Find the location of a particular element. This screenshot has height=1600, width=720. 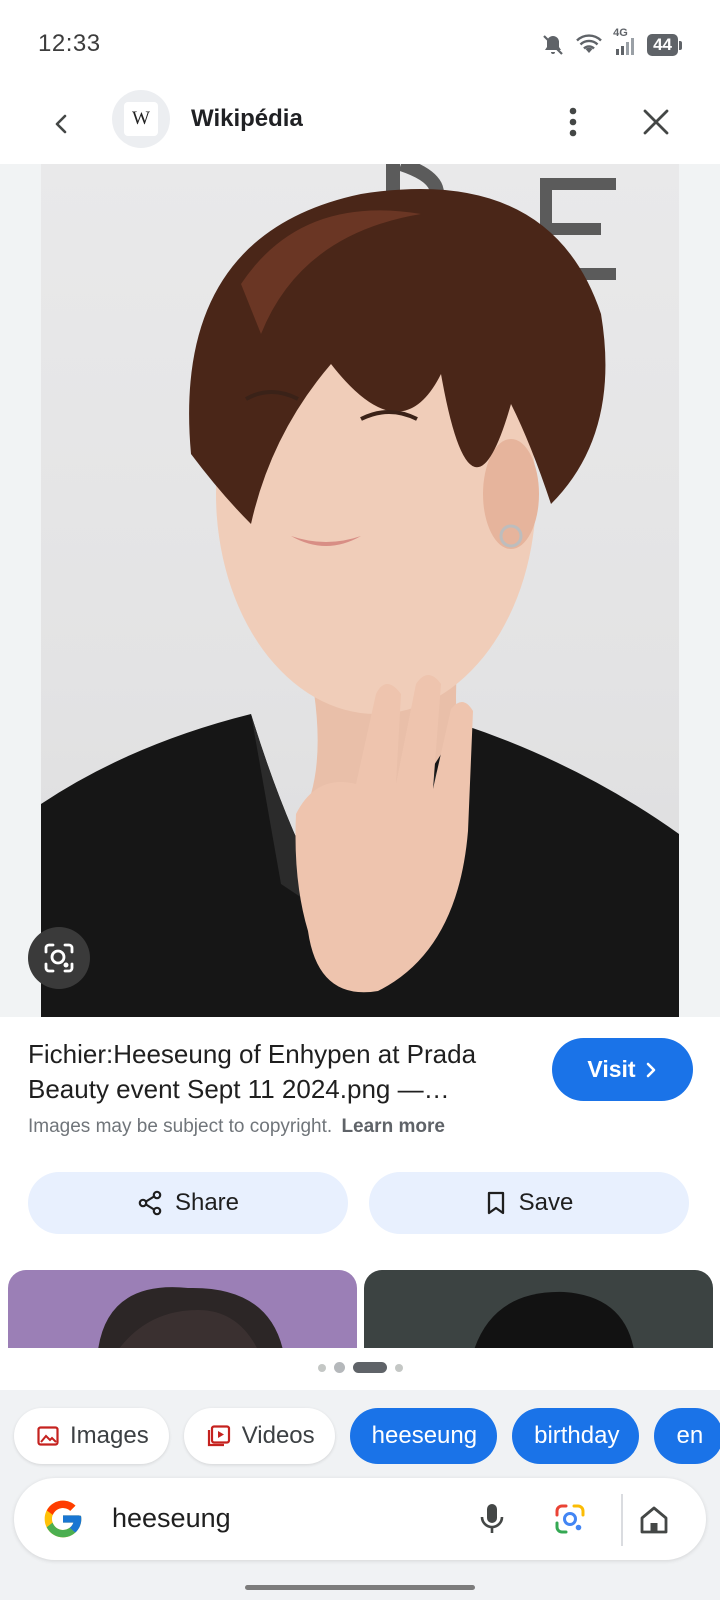

home-icon is located at coordinates (654, 1520).